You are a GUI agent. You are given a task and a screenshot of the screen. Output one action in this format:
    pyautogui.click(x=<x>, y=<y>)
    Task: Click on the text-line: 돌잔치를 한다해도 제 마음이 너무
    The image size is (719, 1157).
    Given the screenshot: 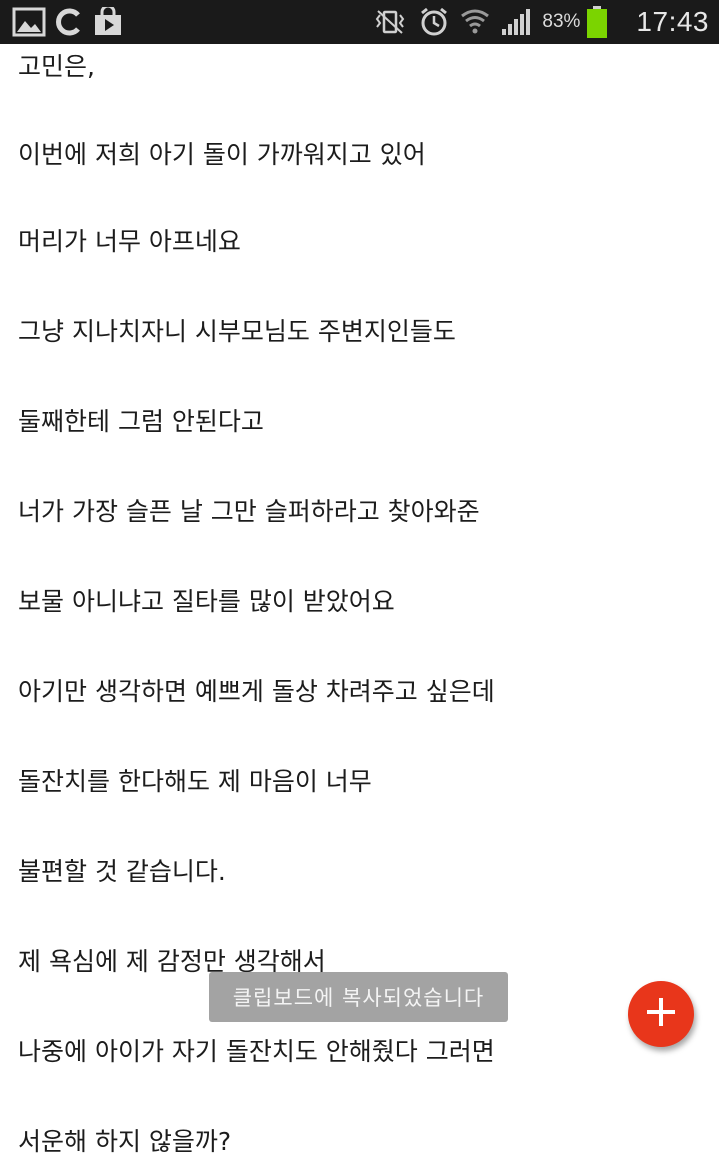 What is the action you would take?
    pyautogui.click(x=195, y=781)
    